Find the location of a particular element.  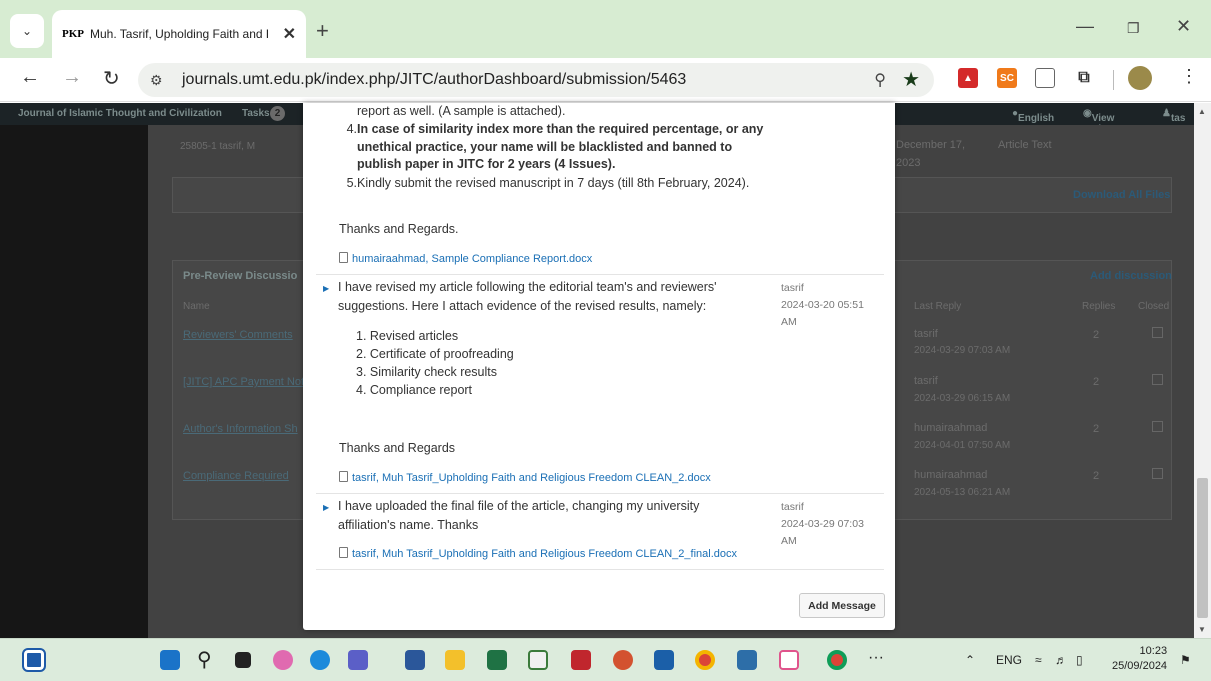

file-type: Article Text is located at coordinates (1025, 145).